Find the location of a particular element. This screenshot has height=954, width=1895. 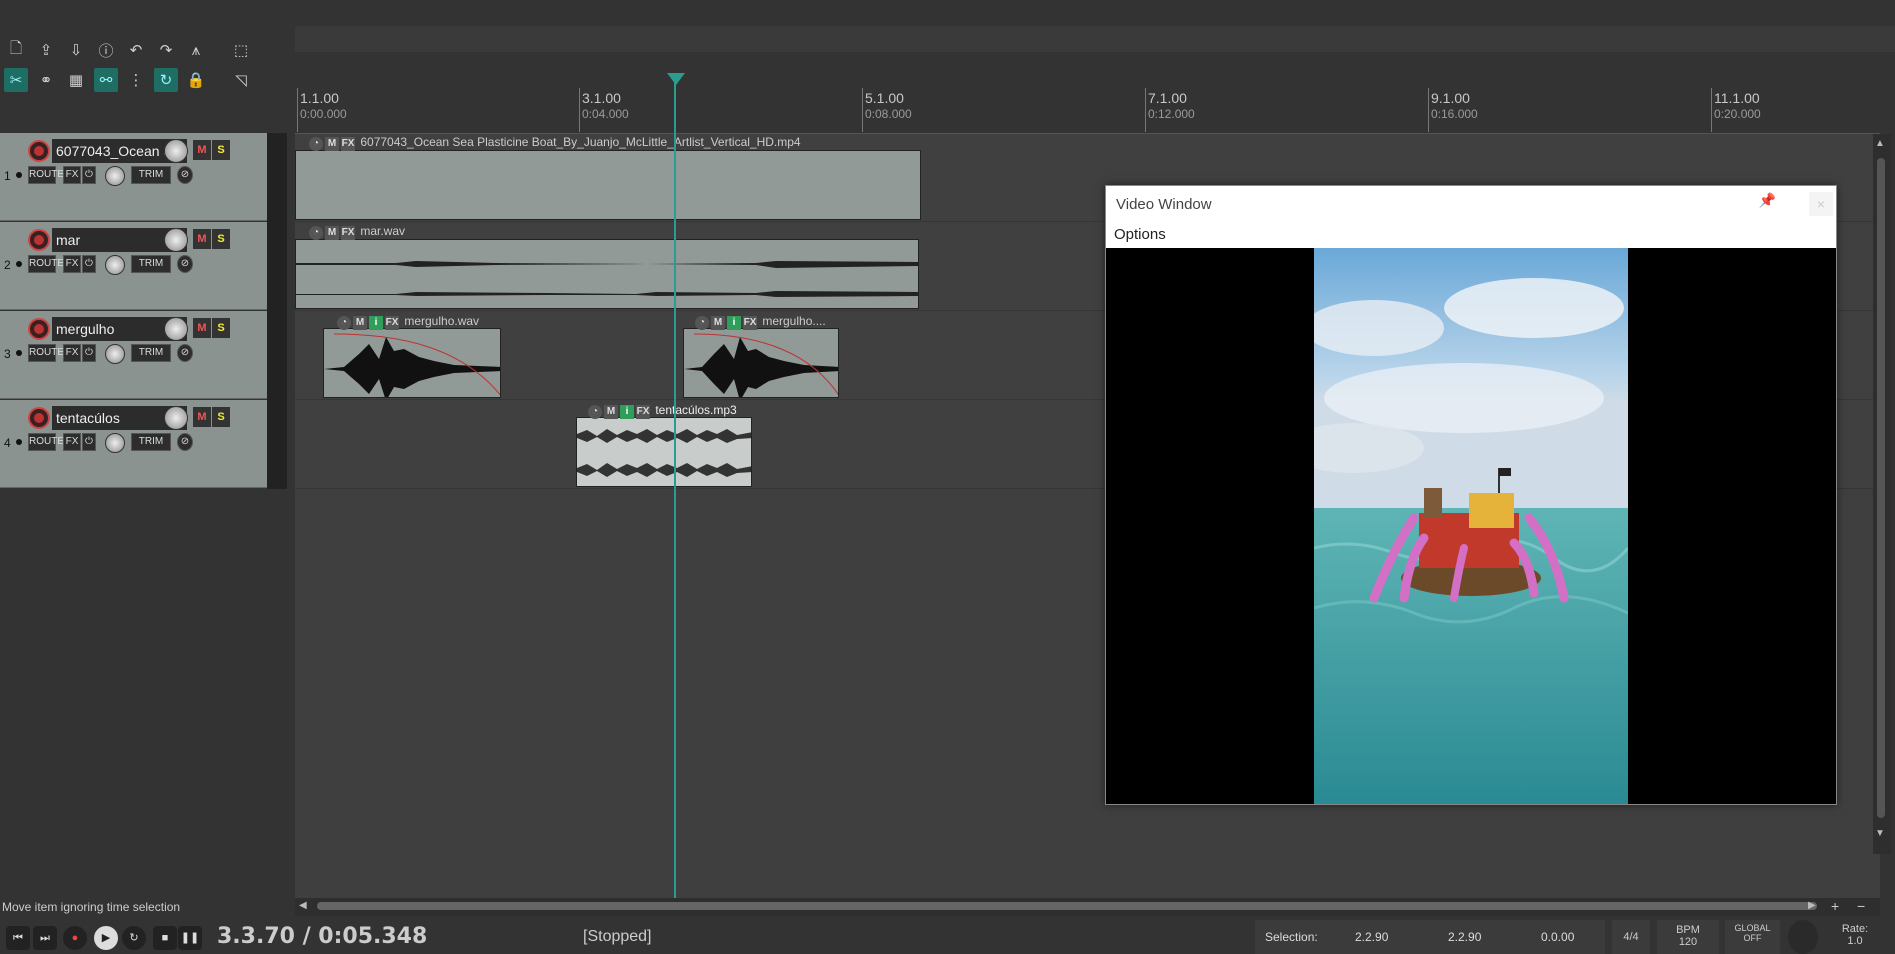

ripple-edit-icon: ✂ is located at coordinates (16, 80).